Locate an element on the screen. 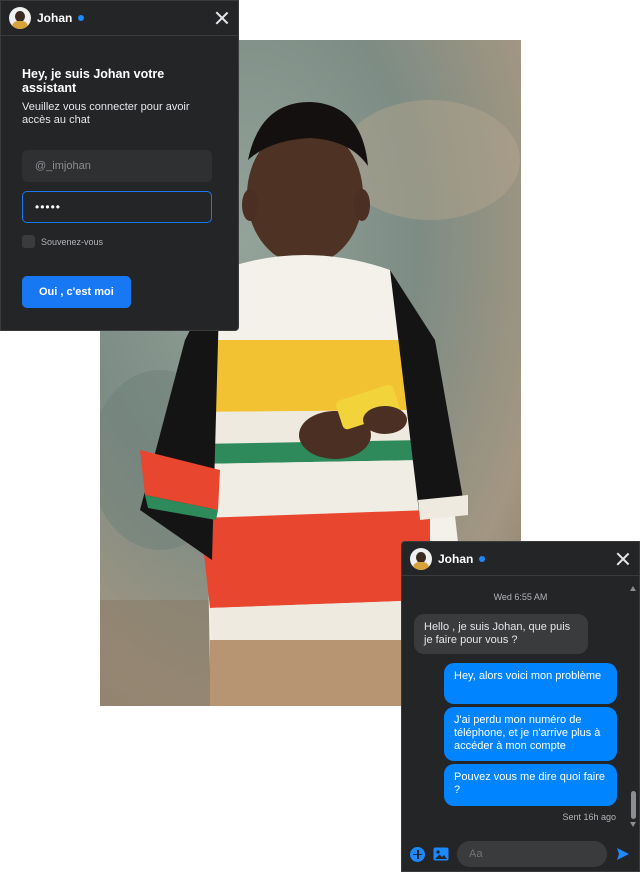 Image resolution: width=640 pixels, height=872 pixels. password-field: ••••• is located at coordinates (117, 207).